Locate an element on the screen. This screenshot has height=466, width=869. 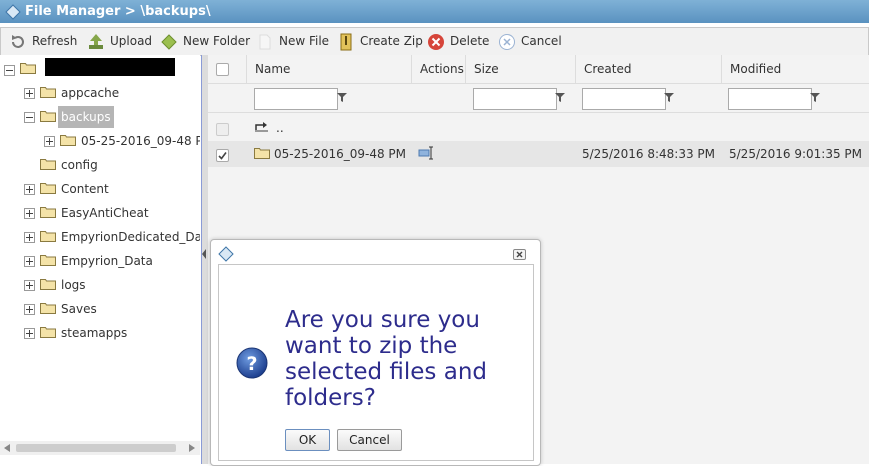
row-checkbox-checked is located at coordinates (222, 155).